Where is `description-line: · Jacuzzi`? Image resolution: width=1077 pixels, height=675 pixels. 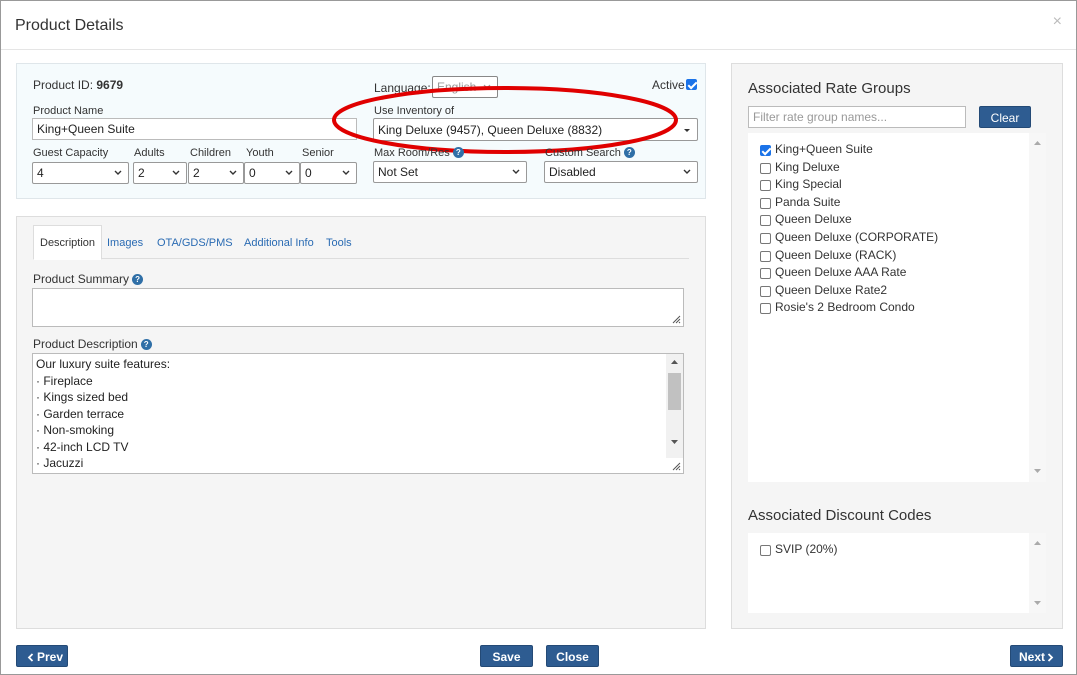 description-line: · Jacuzzi is located at coordinates (60, 463).